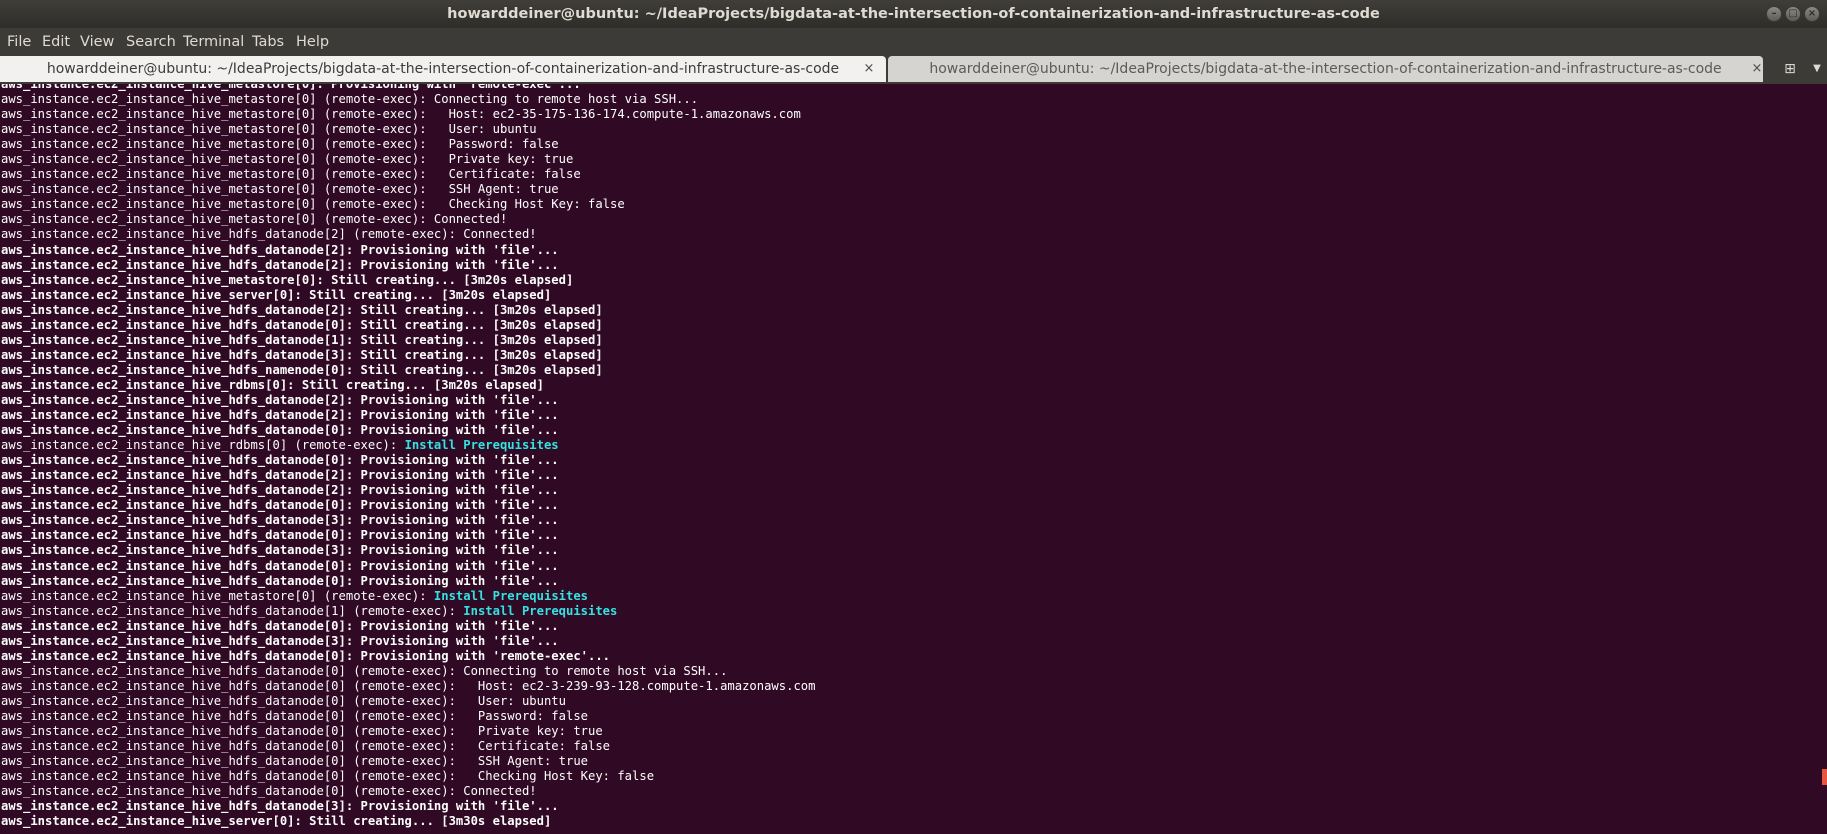 The height and width of the screenshot is (834, 1827). Describe the element at coordinates (56, 42) in the screenshot. I see `menu-edit: Edit` at that location.